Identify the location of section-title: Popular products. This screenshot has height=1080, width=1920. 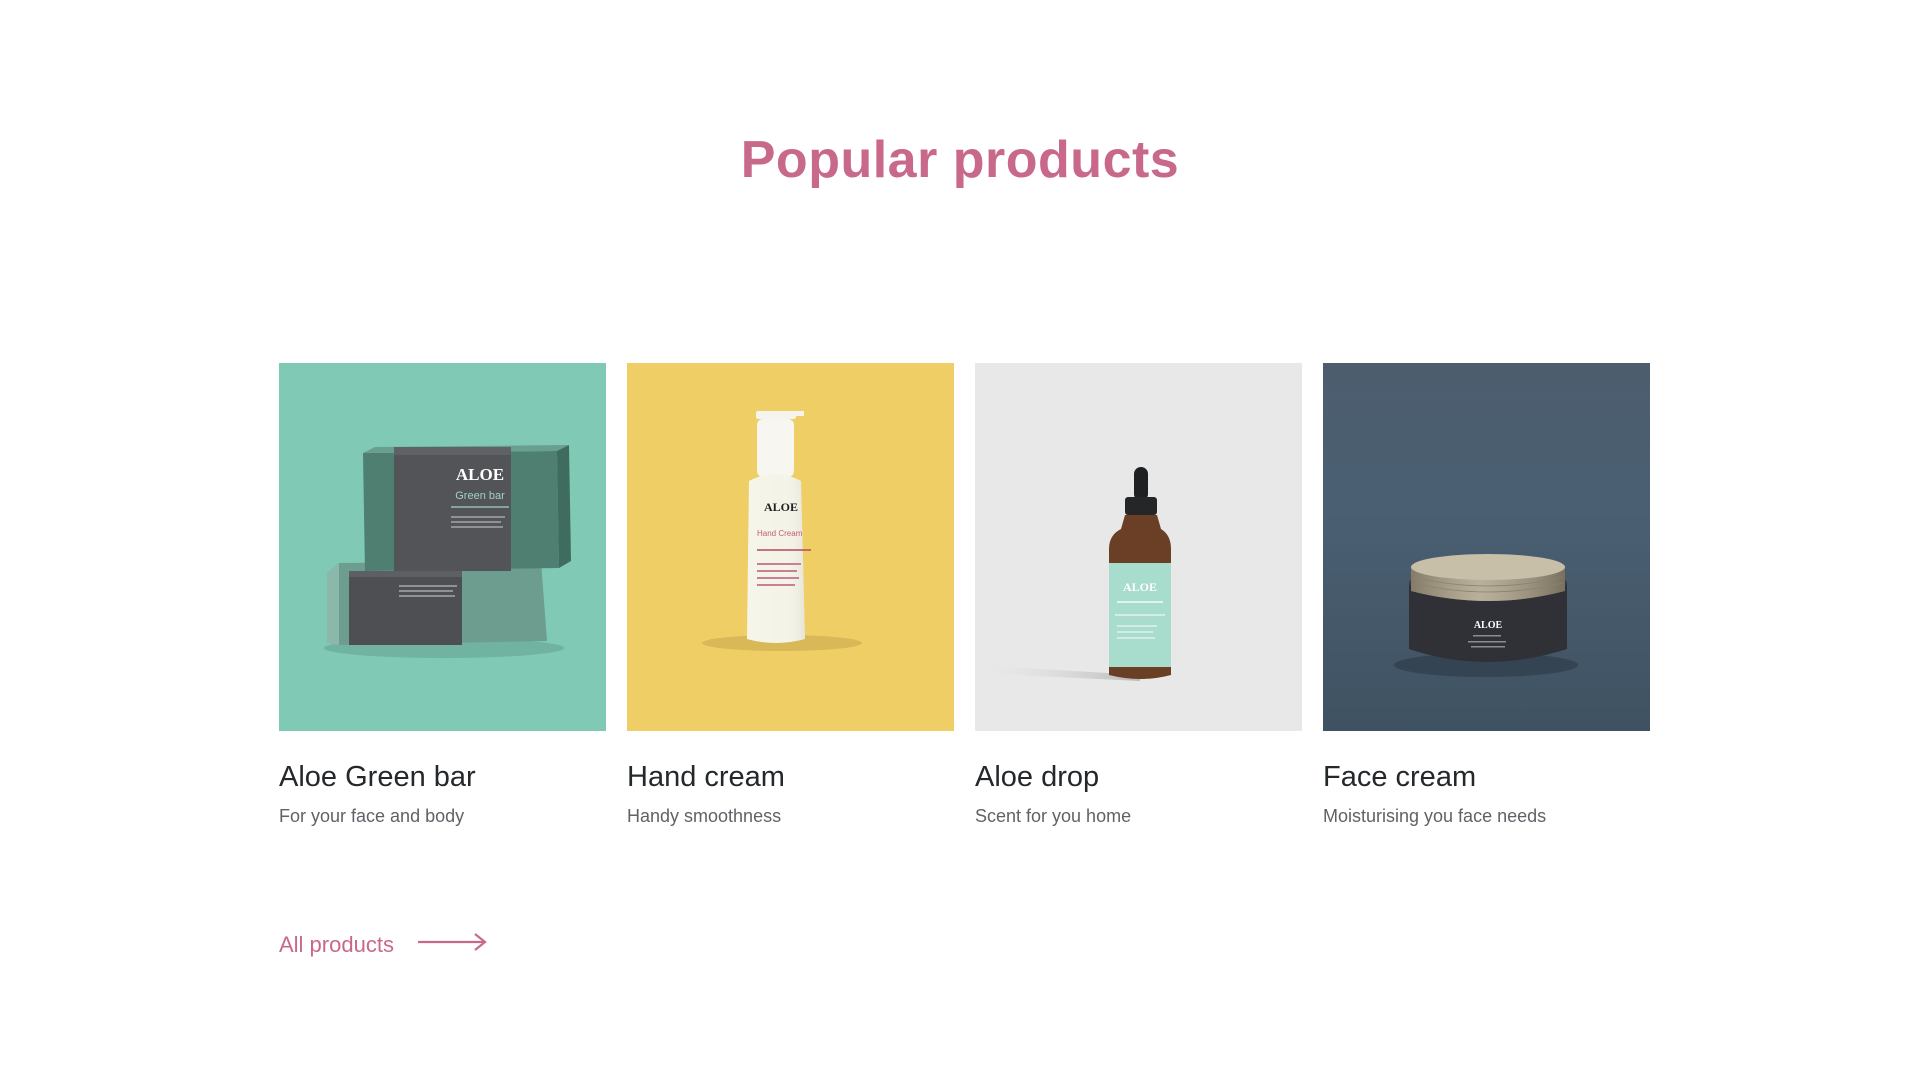
(960, 160).